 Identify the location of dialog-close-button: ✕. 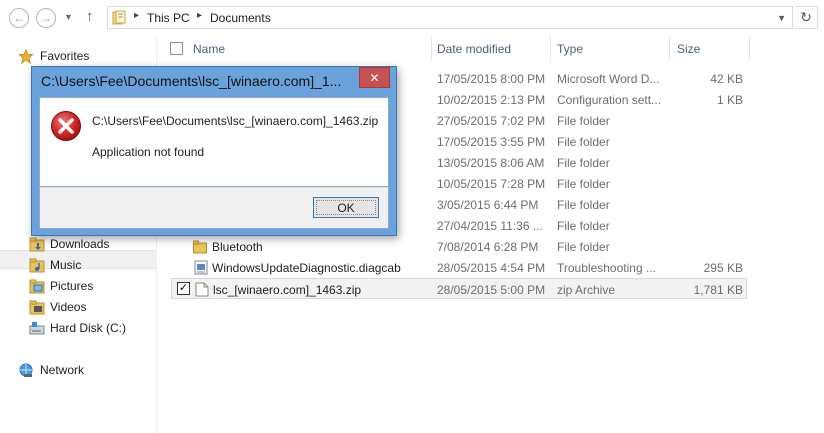
(374, 77).